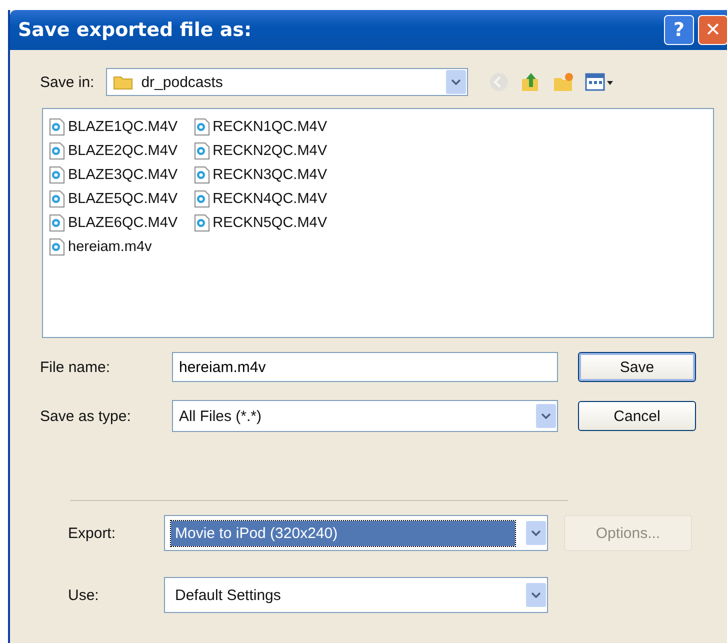 The width and height of the screenshot is (727, 643). Describe the element at coordinates (287, 82) in the screenshot. I see `save-in-dropdown: dr_podcasts` at that location.